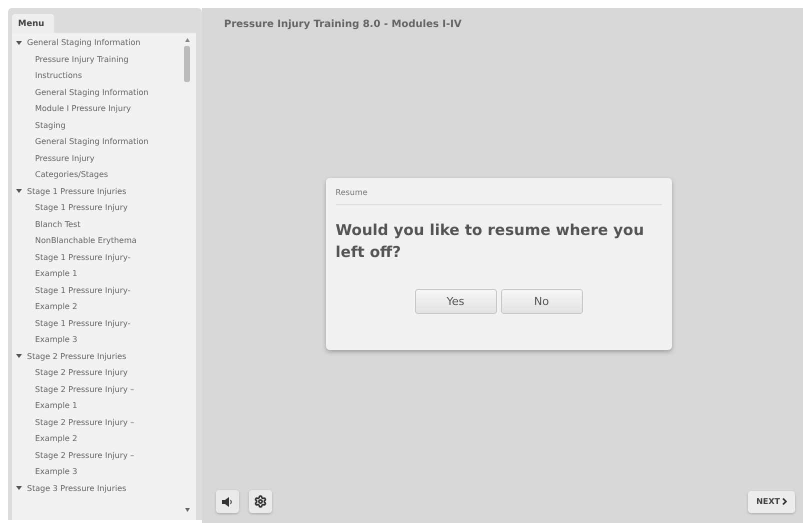  What do you see at coordinates (97, 464) in the screenshot?
I see `menu-item: Stage 2 Pressure Injury – Example 3` at bounding box center [97, 464].